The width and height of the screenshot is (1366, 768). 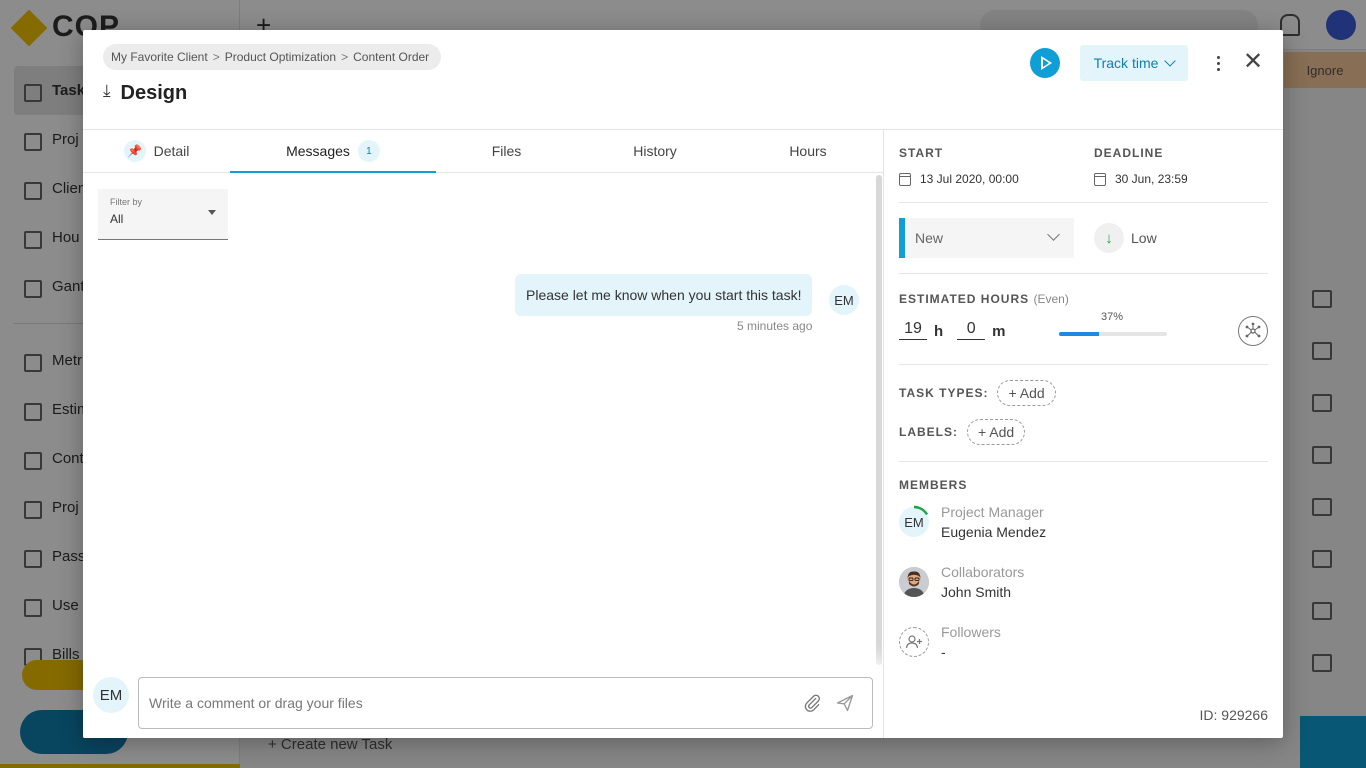 What do you see at coordinates (913, 330) in the screenshot?
I see `hours-input: 19` at bounding box center [913, 330].